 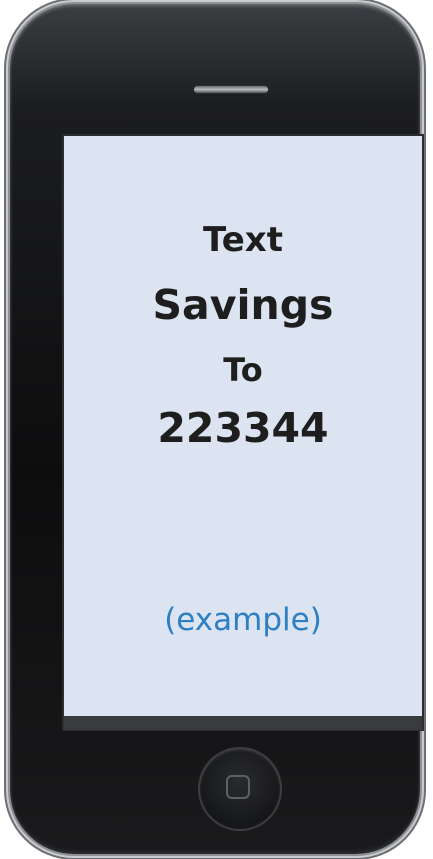 I want to click on example-label: (example), so click(x=243, y=620).